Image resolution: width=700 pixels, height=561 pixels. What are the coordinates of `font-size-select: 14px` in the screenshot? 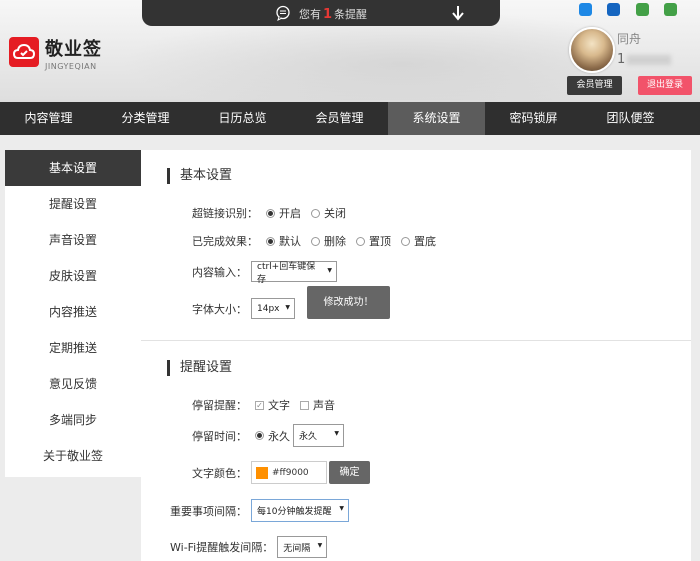 It's located at (273, 308).